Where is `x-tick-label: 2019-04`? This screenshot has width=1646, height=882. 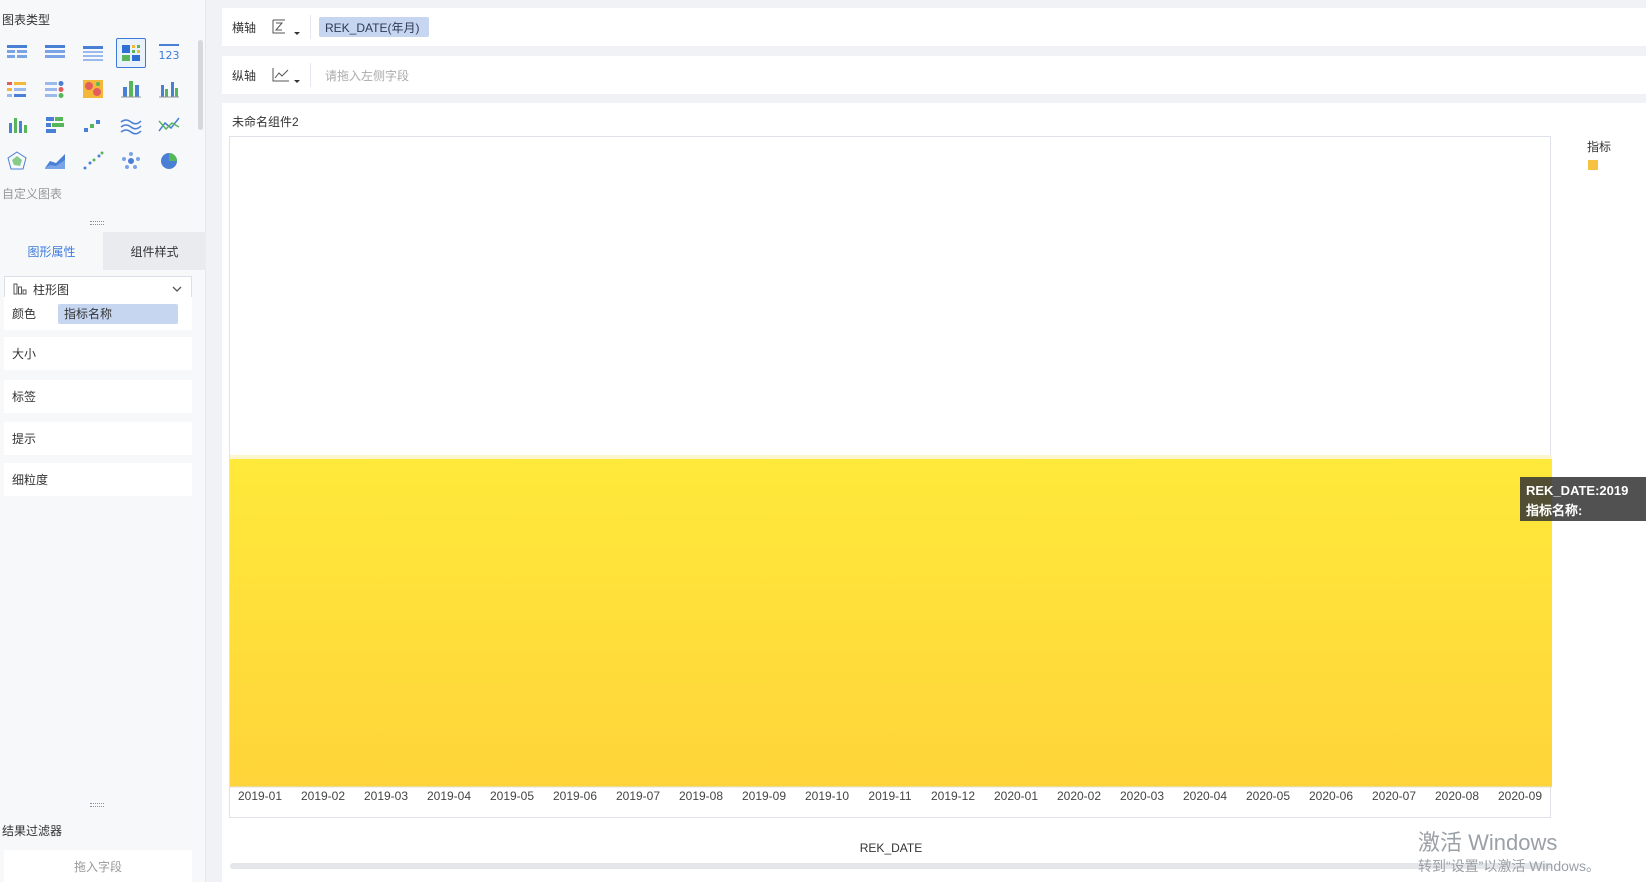
x-tick-label: 2019-04 is located at coordinates (449, 796).